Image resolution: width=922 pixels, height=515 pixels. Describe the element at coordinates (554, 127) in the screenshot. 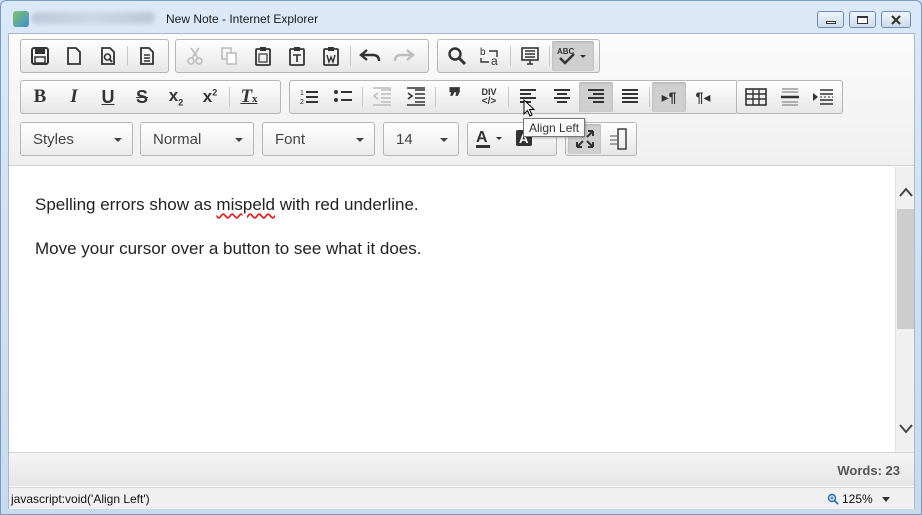

I see `tooltip: Align Left` at that location.